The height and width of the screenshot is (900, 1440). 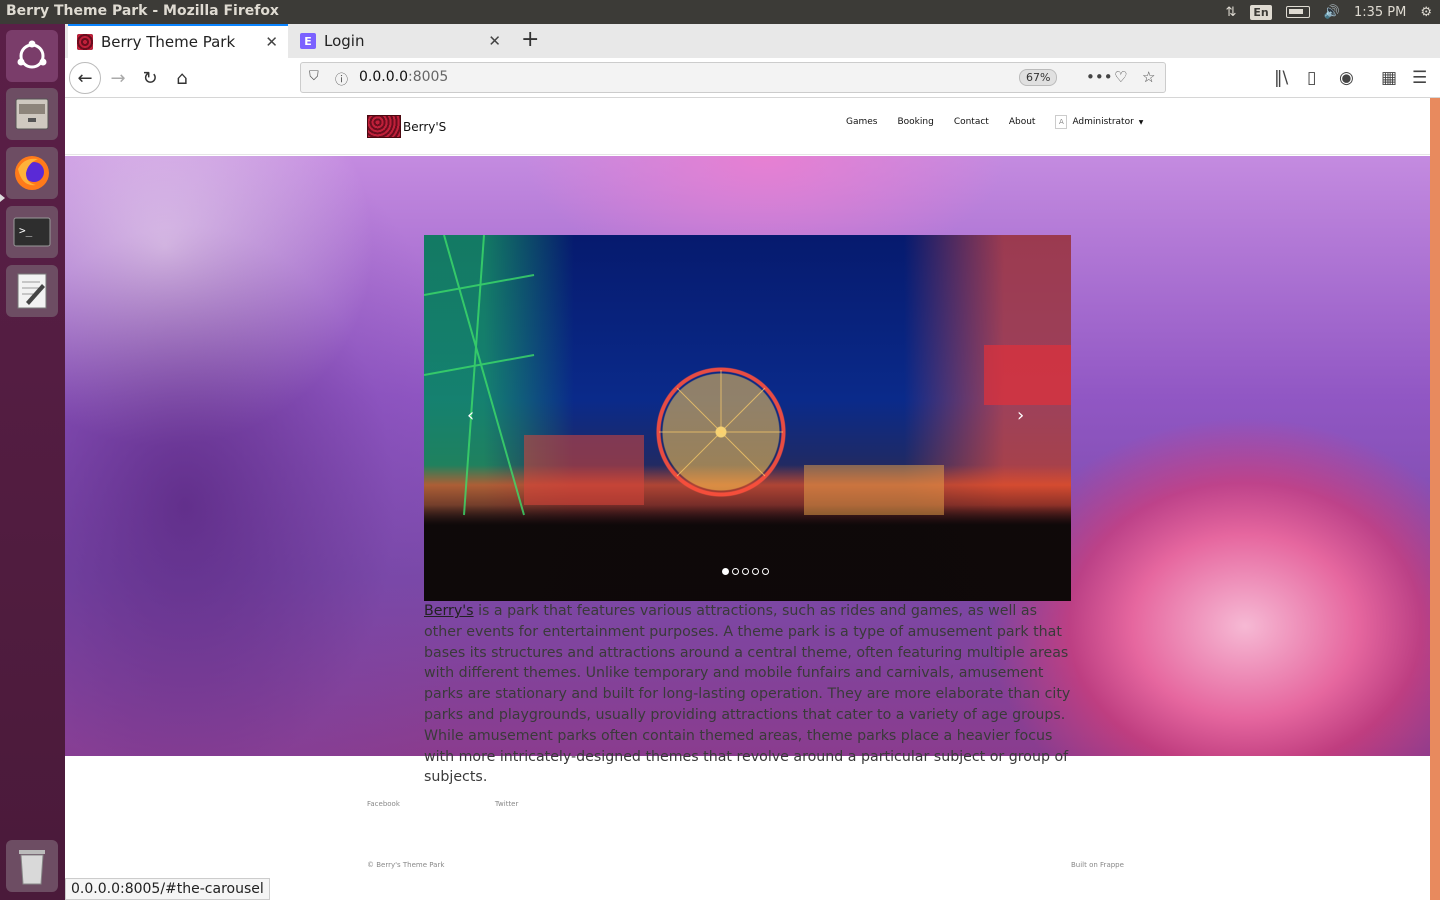 What do you see at coordinates (403, 77) in the screenshot?
I see `url-text: 0.0.0.0:8005` at bounding box center [403, 77].